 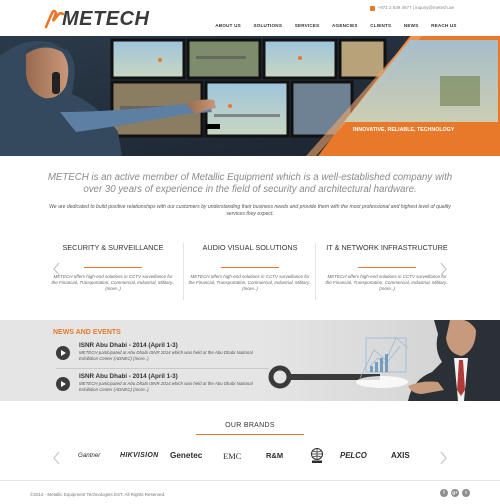 I want to click on logo-text: METECH, so click(x=106, y=19).